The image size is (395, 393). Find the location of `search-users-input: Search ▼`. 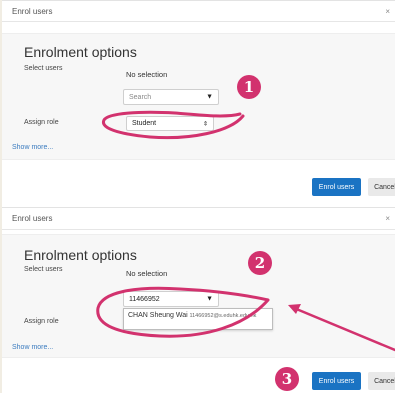

search-users-input: Search ▼ is located at coordinates (171, 97).